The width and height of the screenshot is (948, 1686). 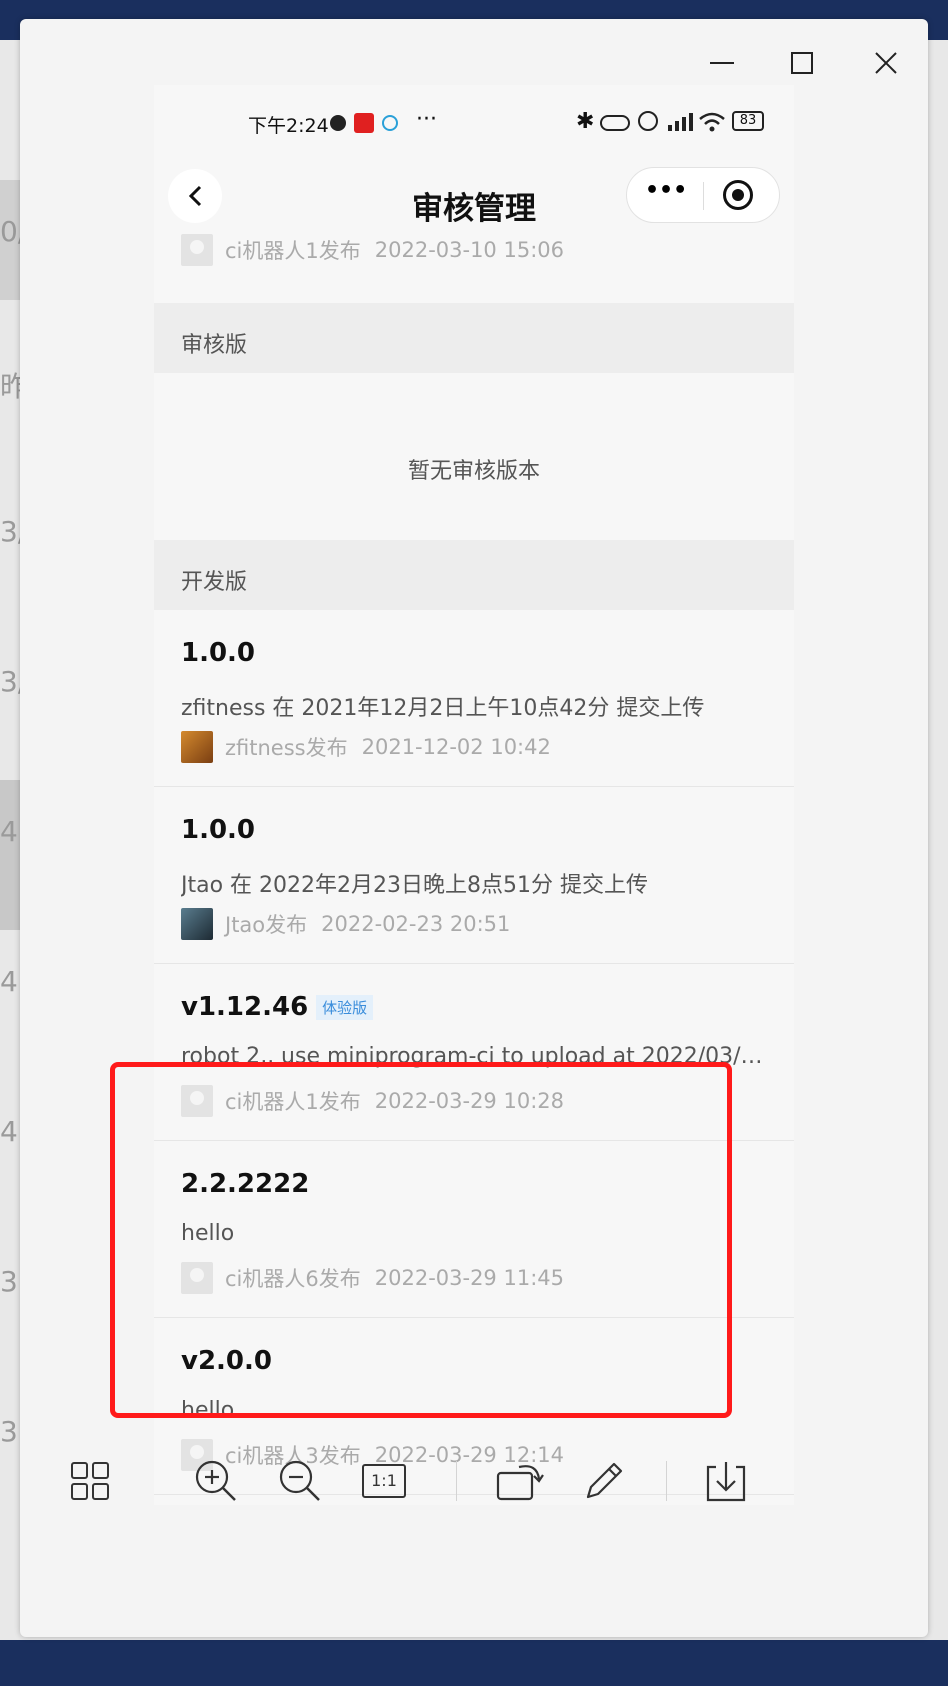 I want to click on actual-size-icon: 1:1, so click(x=384, y=1481).